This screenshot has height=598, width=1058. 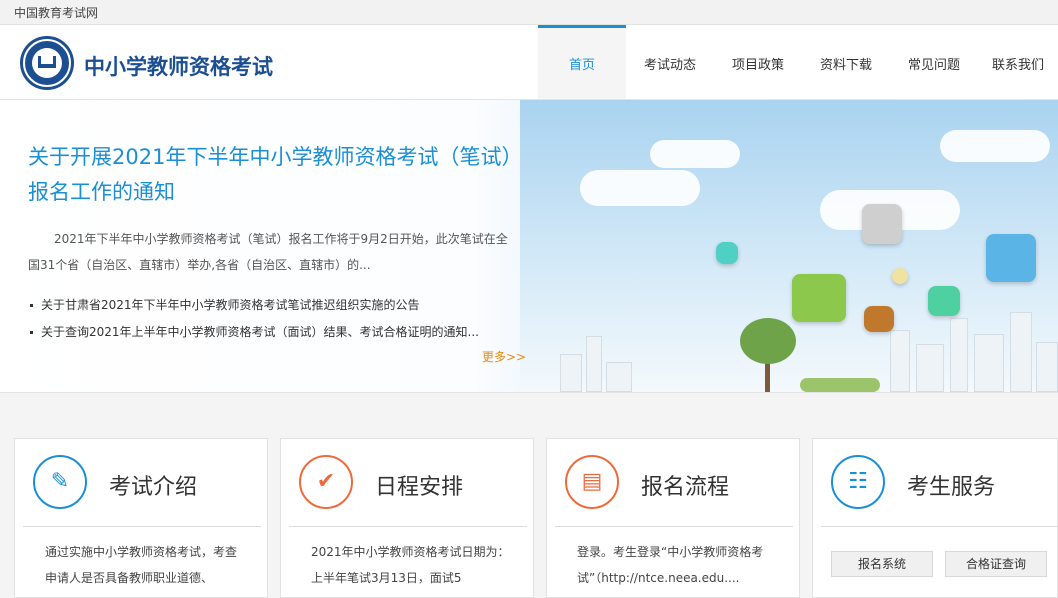 I want to click on tree-crown, so click(x=768, y=341).